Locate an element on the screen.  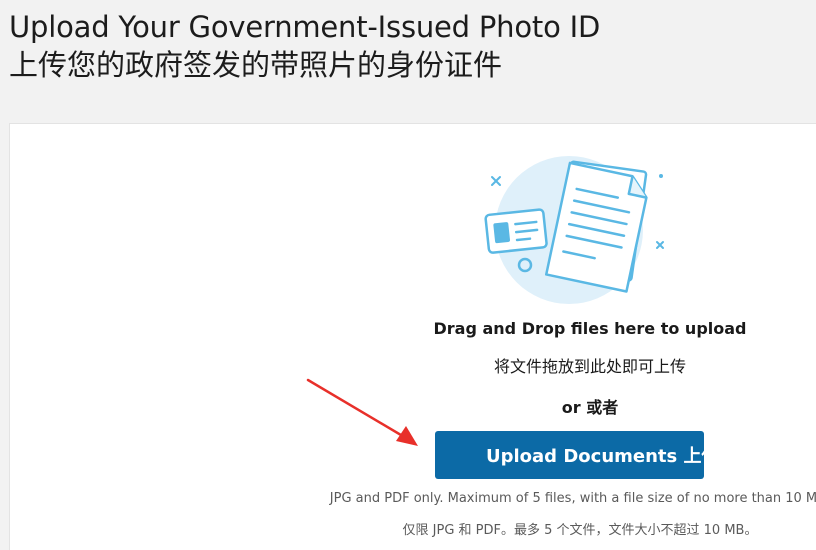
page-title: Upload Your Government-Issued Photo ID is located at coordinates (305, 27).